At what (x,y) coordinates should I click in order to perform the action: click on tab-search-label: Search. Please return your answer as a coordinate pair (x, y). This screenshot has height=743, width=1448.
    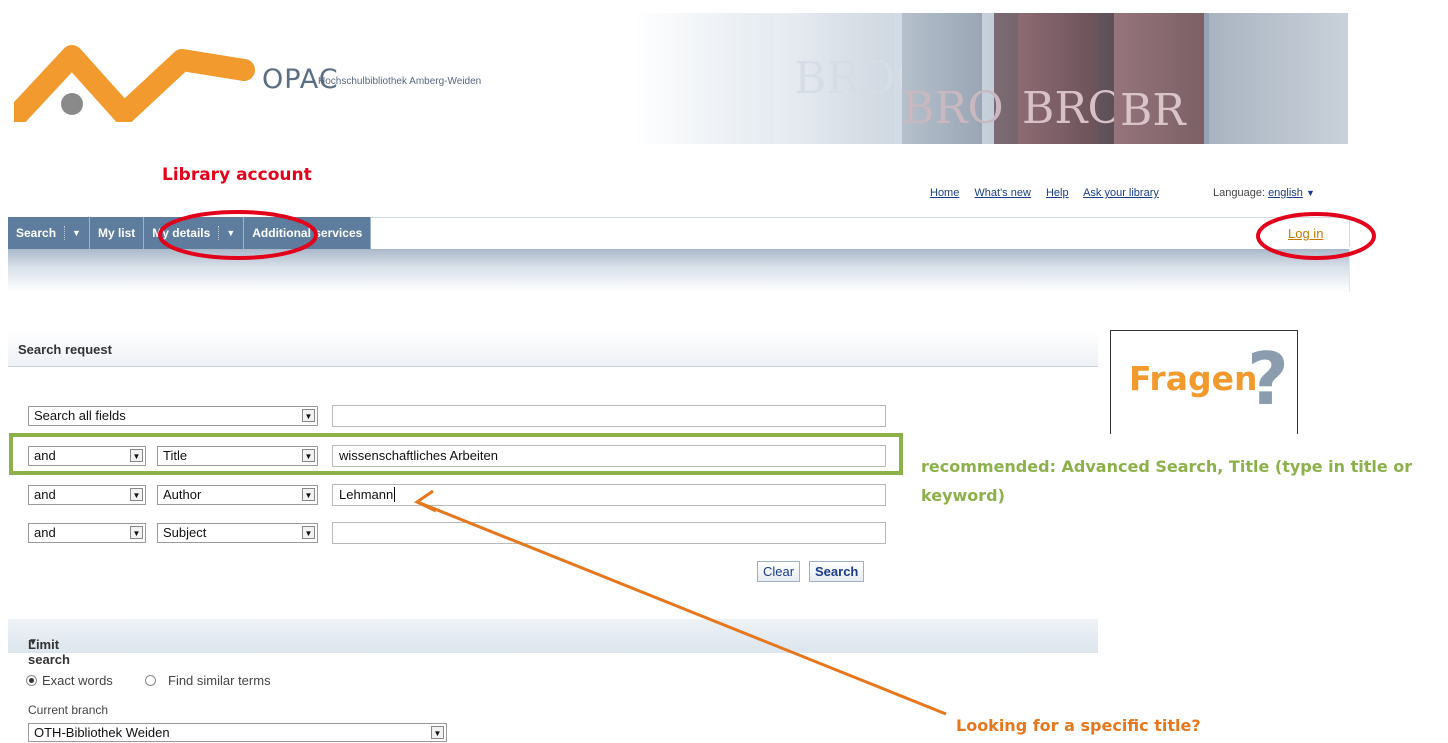
    Looking at the image, I should click on (36, 233).